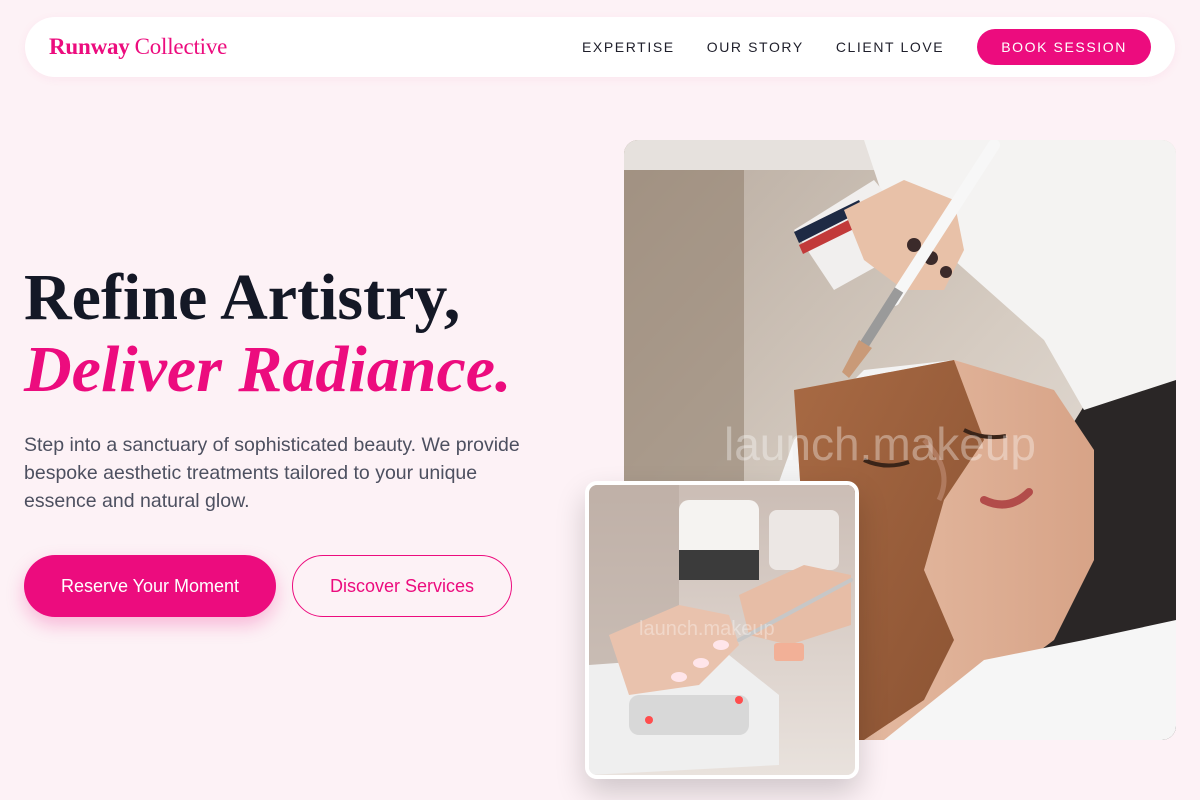  I want to click on manicure-image: launch.makeup, so click(722, 630).